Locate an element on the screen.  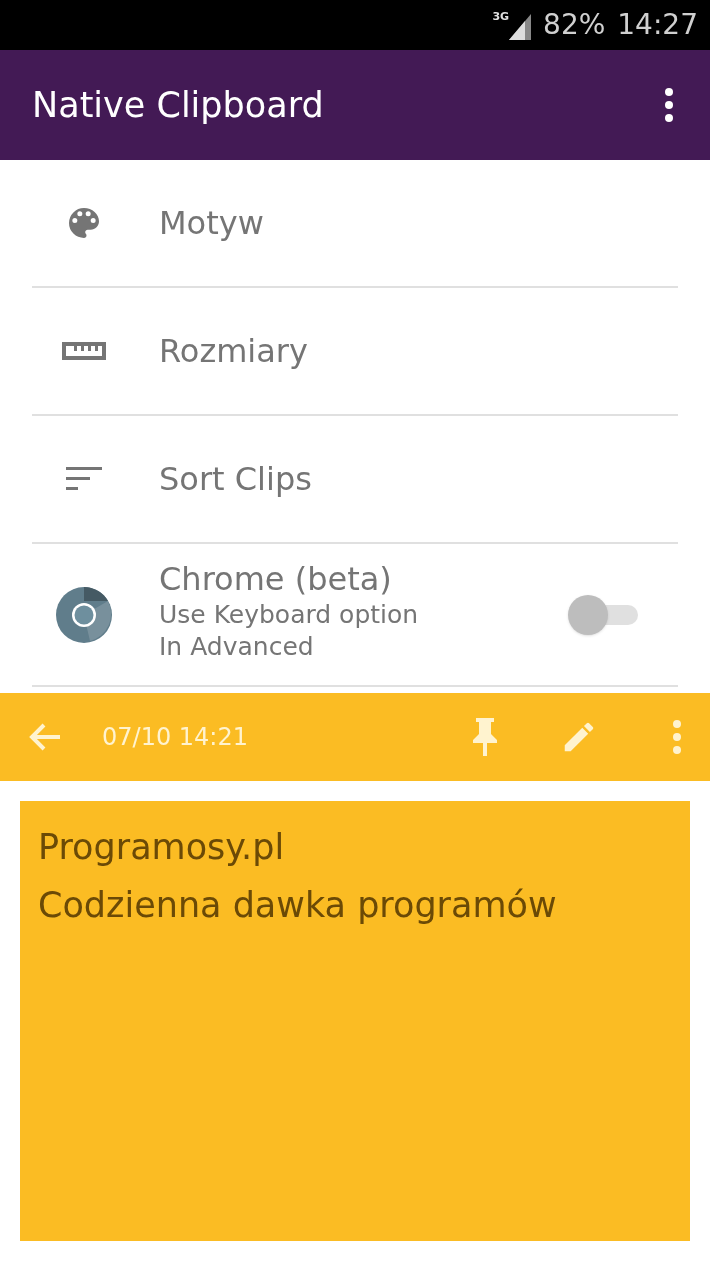
settings-item: Chrome (beta) Use Keyboard option In Advanced is located at coordinates (355, 615).